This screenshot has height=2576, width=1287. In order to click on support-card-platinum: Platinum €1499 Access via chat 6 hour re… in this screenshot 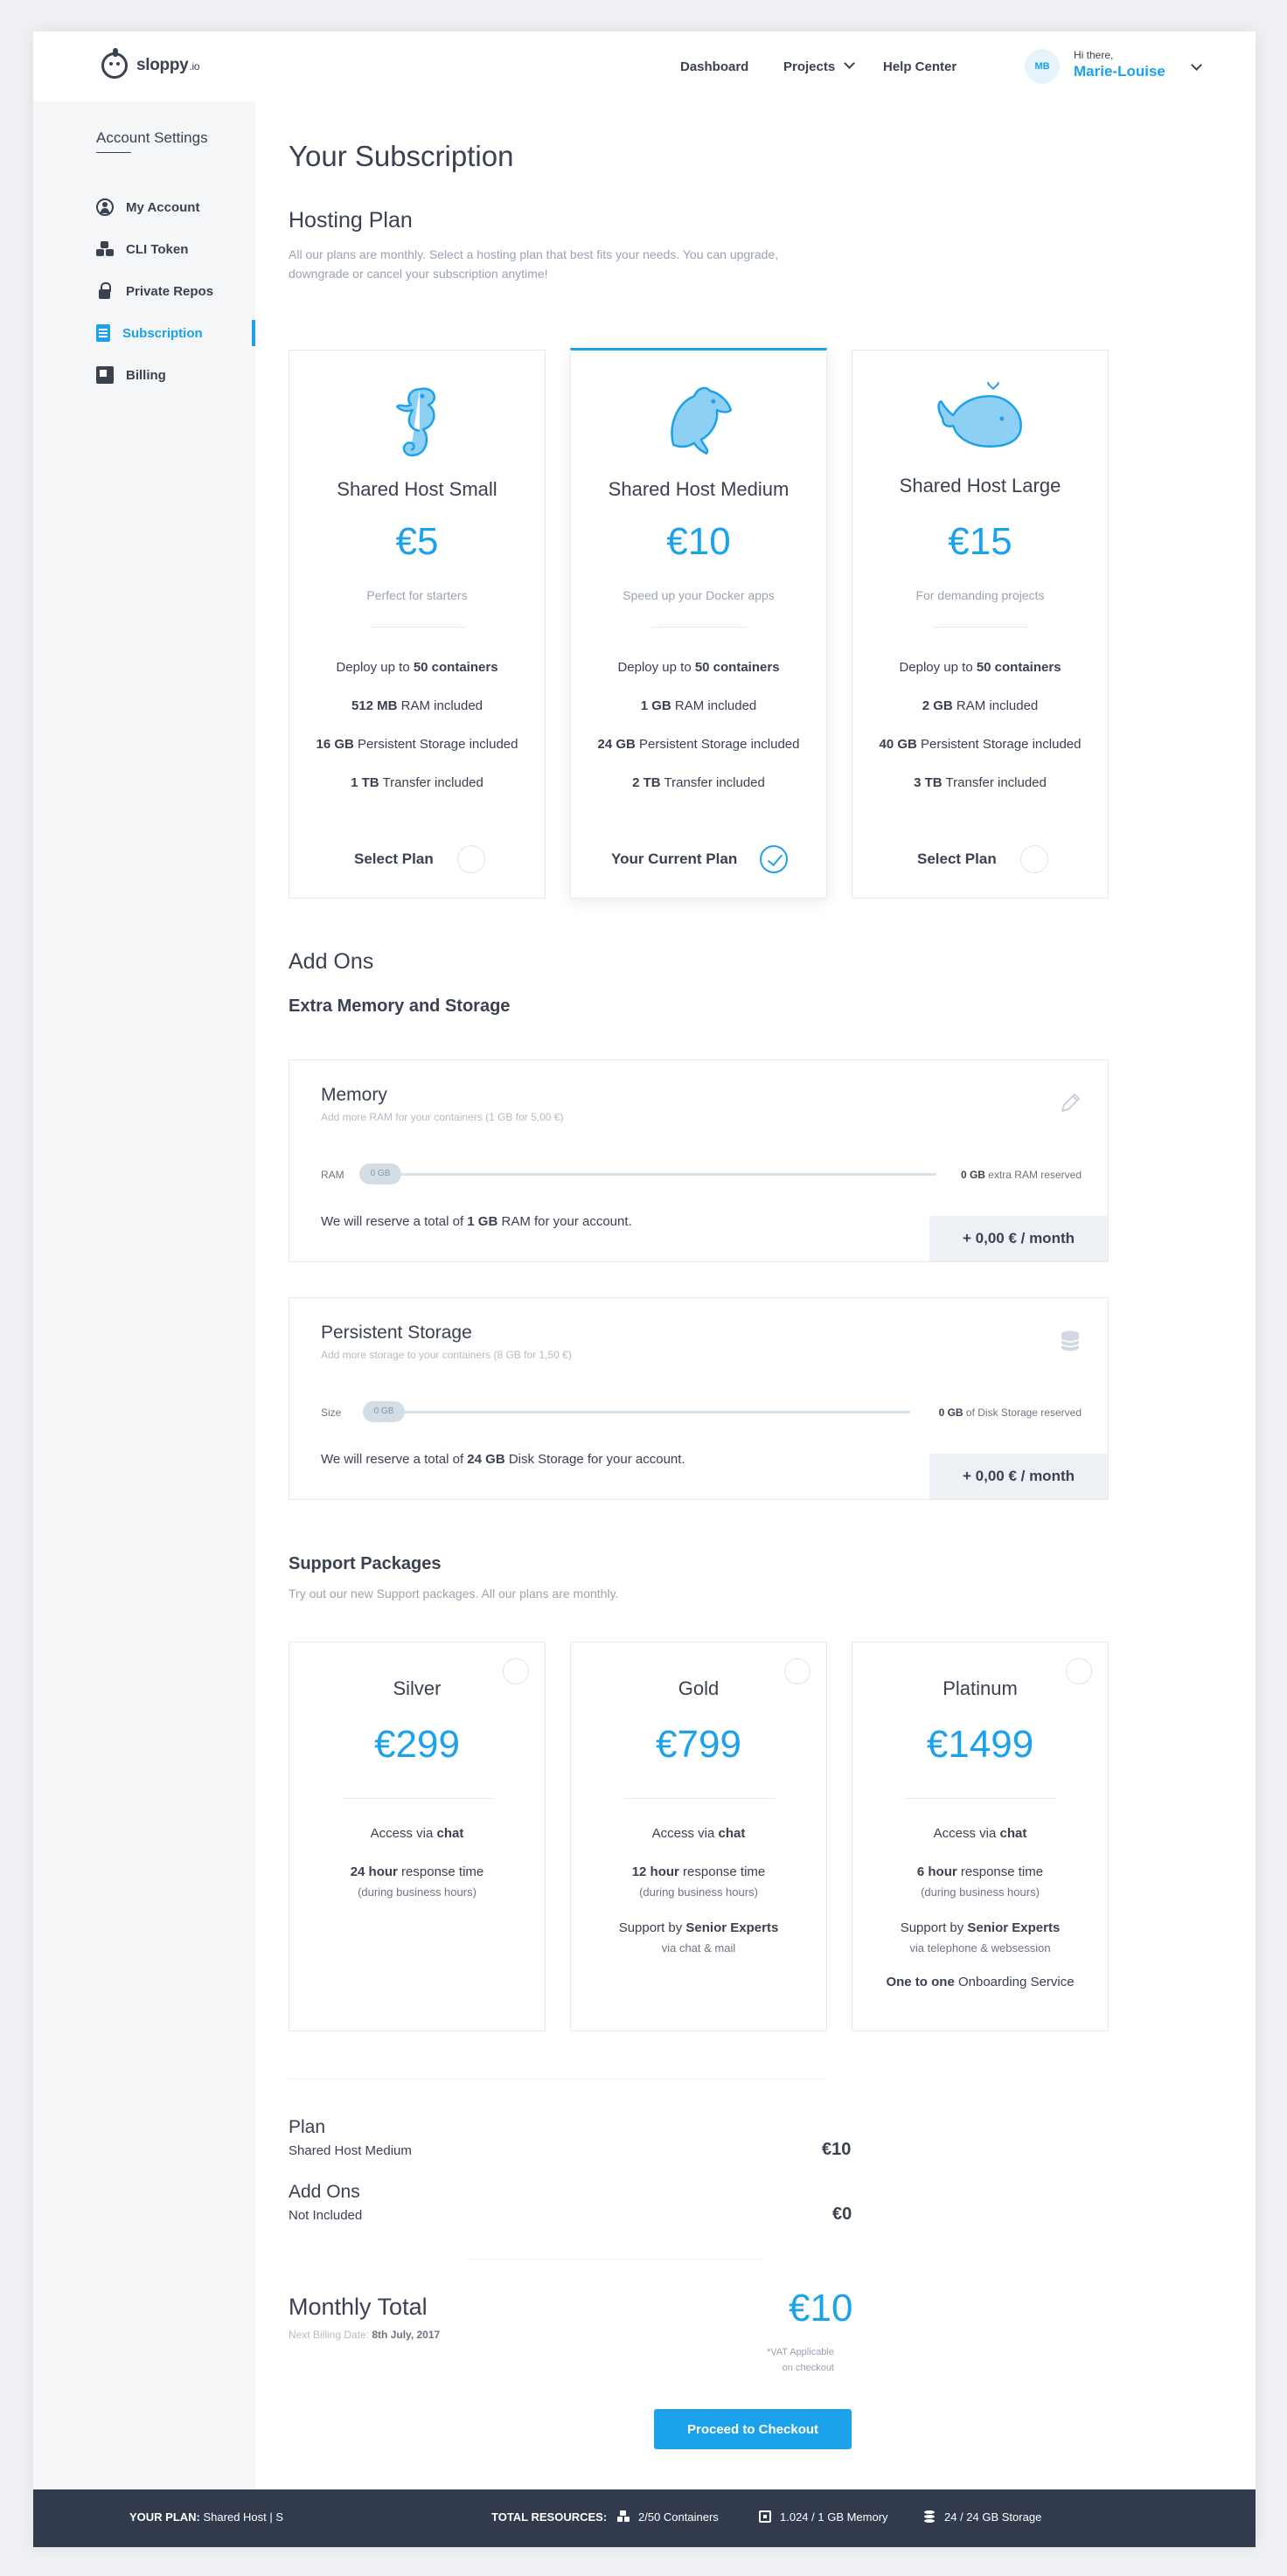, I will do `click(980, 1836)`.